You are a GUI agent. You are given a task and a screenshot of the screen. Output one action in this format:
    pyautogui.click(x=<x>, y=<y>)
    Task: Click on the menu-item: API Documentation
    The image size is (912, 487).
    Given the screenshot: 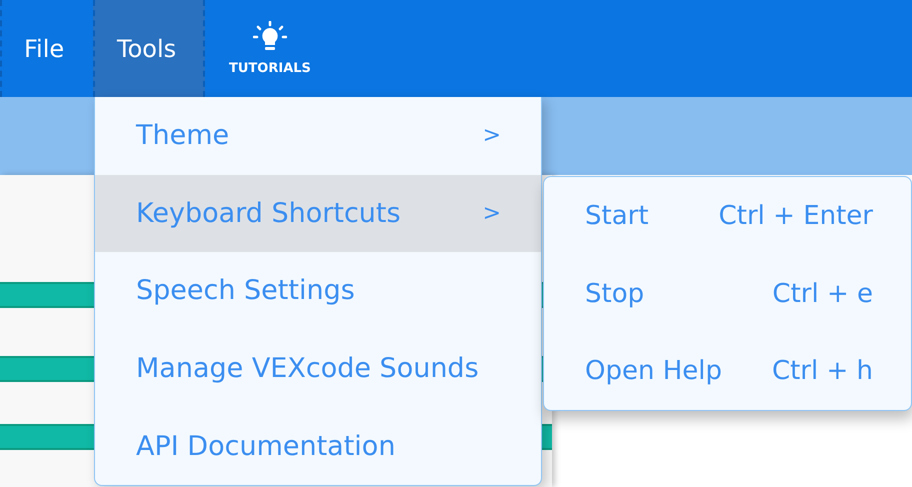 What is the action you would take?
    pyautogui.click(x=318, y=446)
    